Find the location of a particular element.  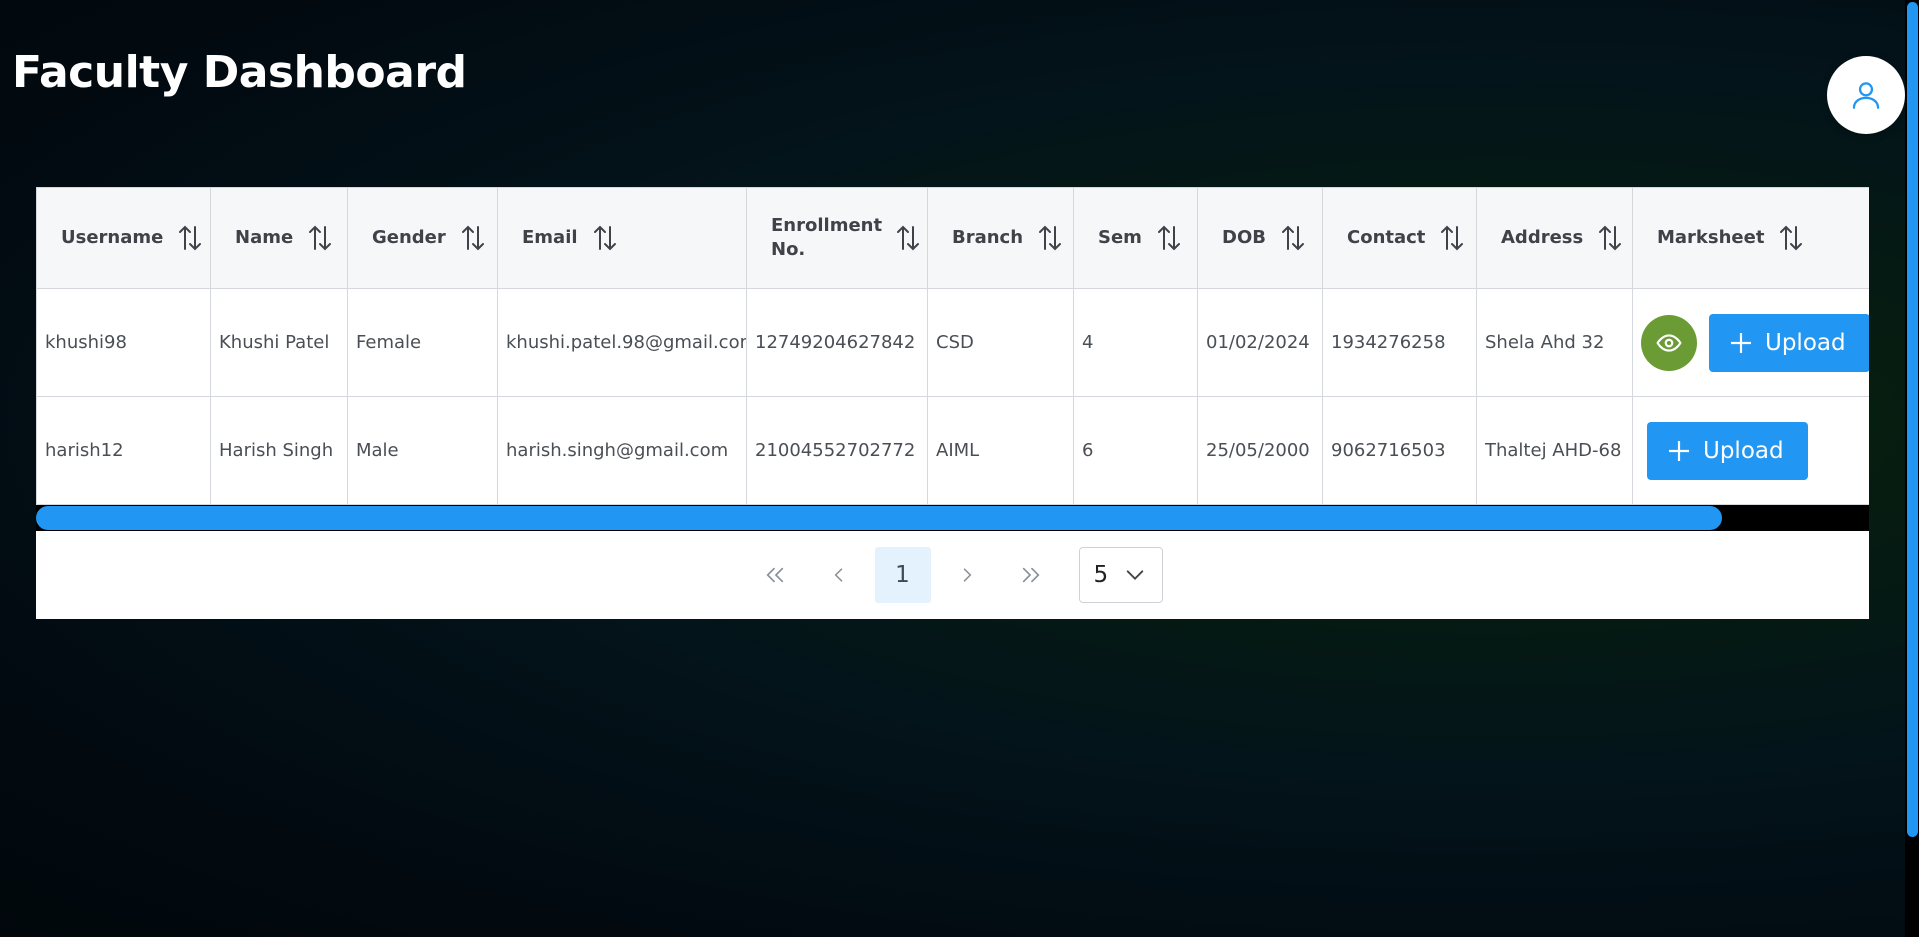

cell-address: Shela Ahd 32 is located at coordinates (1554, 342).